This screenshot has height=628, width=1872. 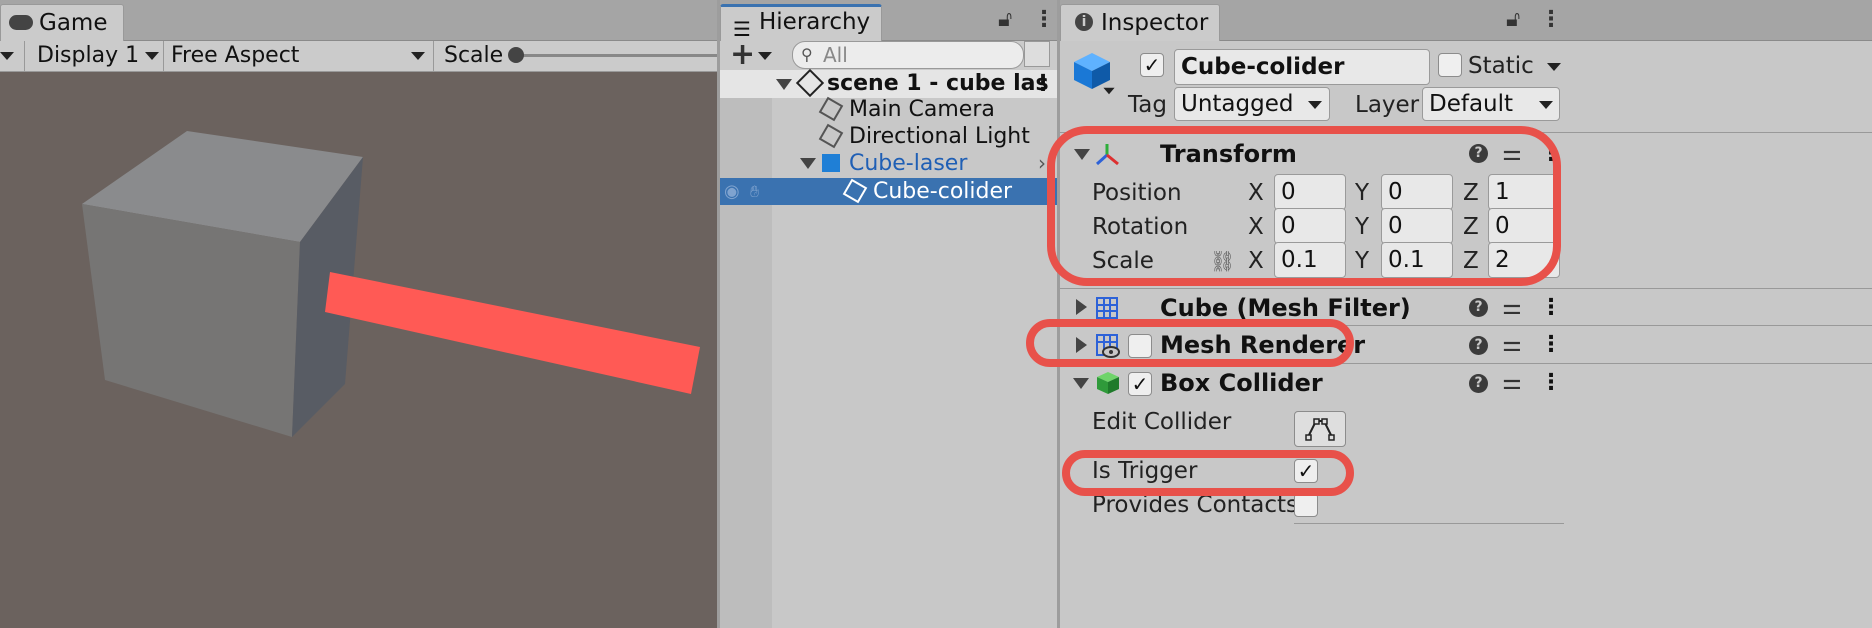 I want to click on scene-name: scene 1 - cube las, so click(x=938, y=83).